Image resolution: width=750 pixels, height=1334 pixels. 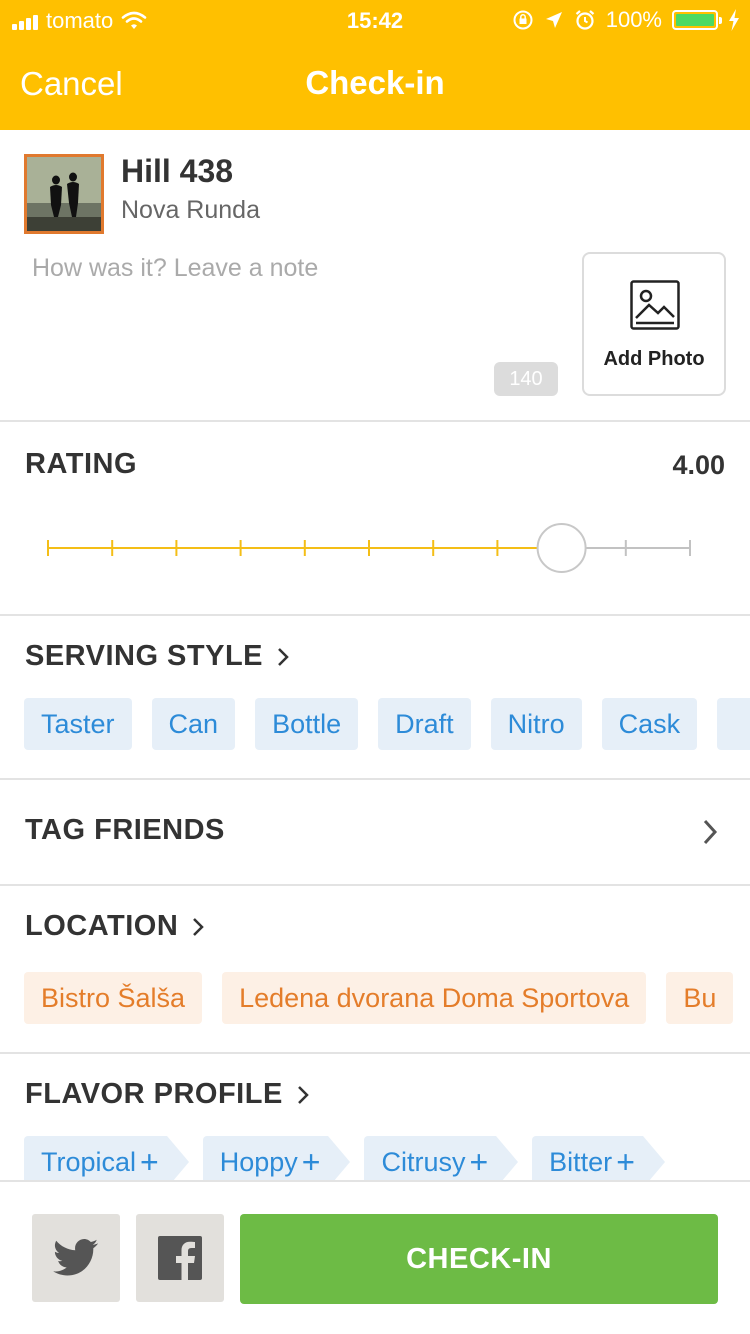 What do you see at coordinates (177, 171) in the screenshot?
I see `beer-name: Hill 438` at bounding box center [177, 171].